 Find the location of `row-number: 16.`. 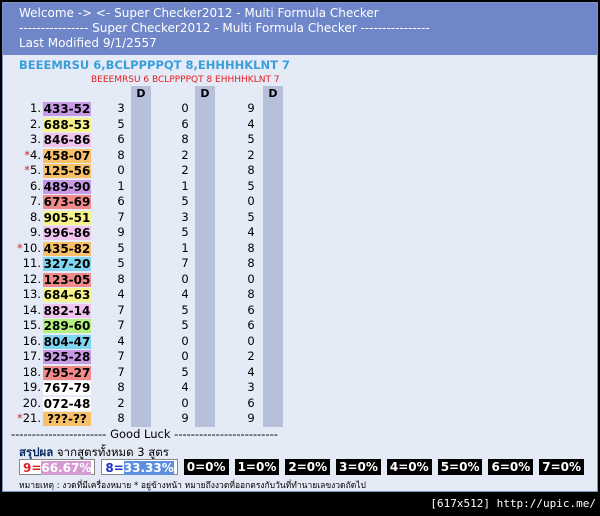

row-number: 16. is located at coordinates (31, 340).